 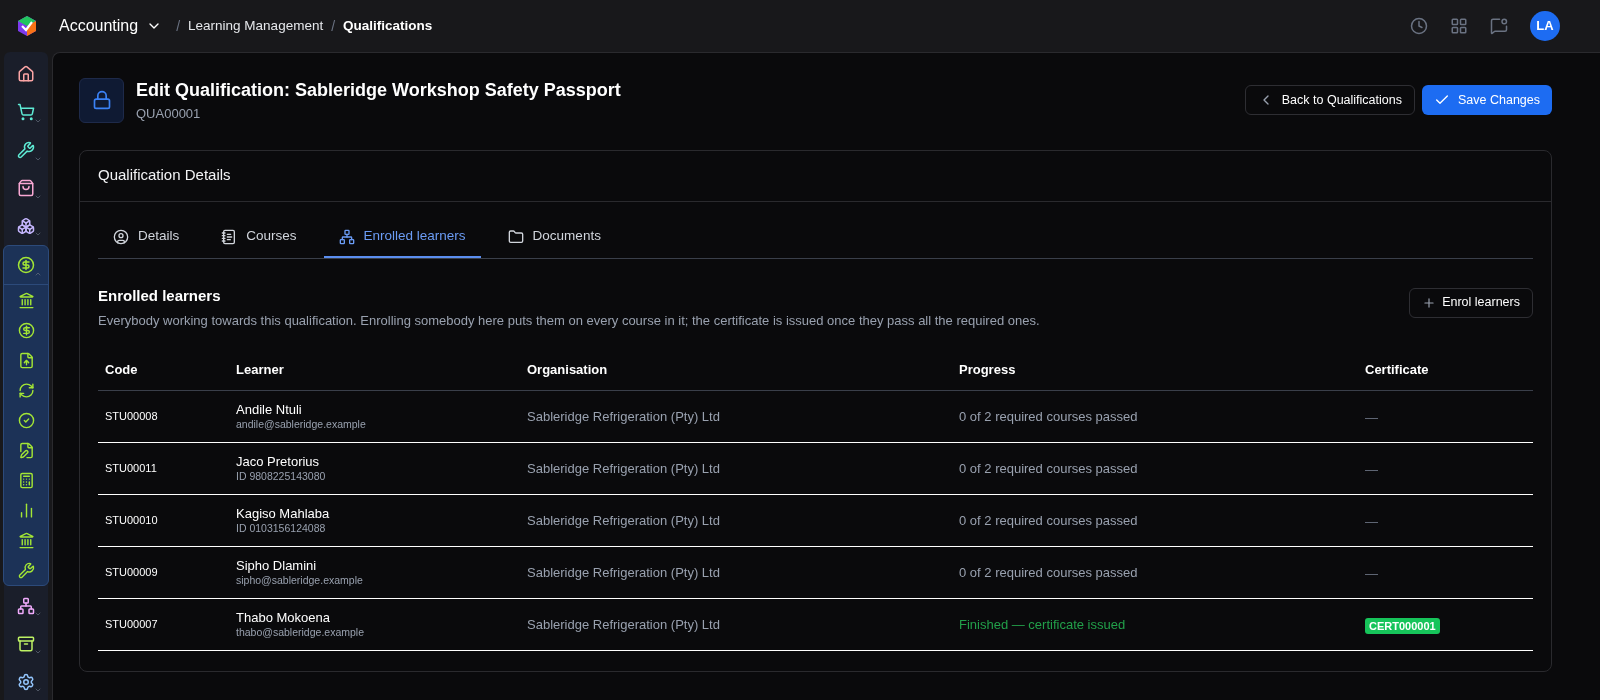 What do you see at coordinates (163, 369) in the screenshot?
I see `column-header: Code` at bounding box center [163, 369].